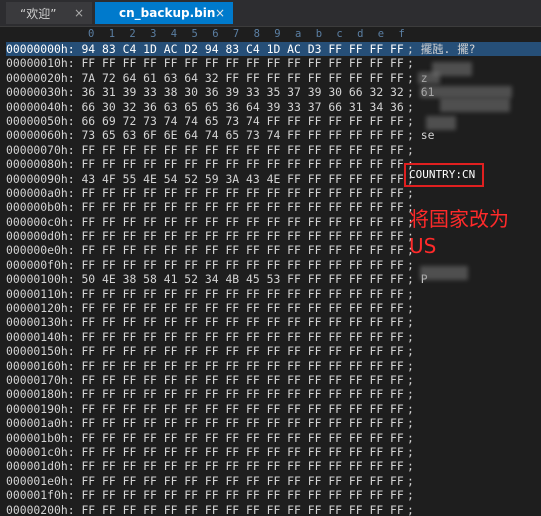  Describe the element at coordinates (420, 135) in the screenshot. I see `row-ascii: ; se` at that location.